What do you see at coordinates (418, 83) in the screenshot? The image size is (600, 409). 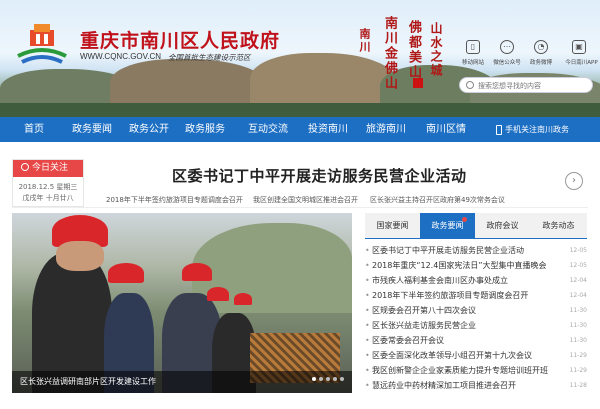 I see `seal-stamp` at bounding box center [418, 83].